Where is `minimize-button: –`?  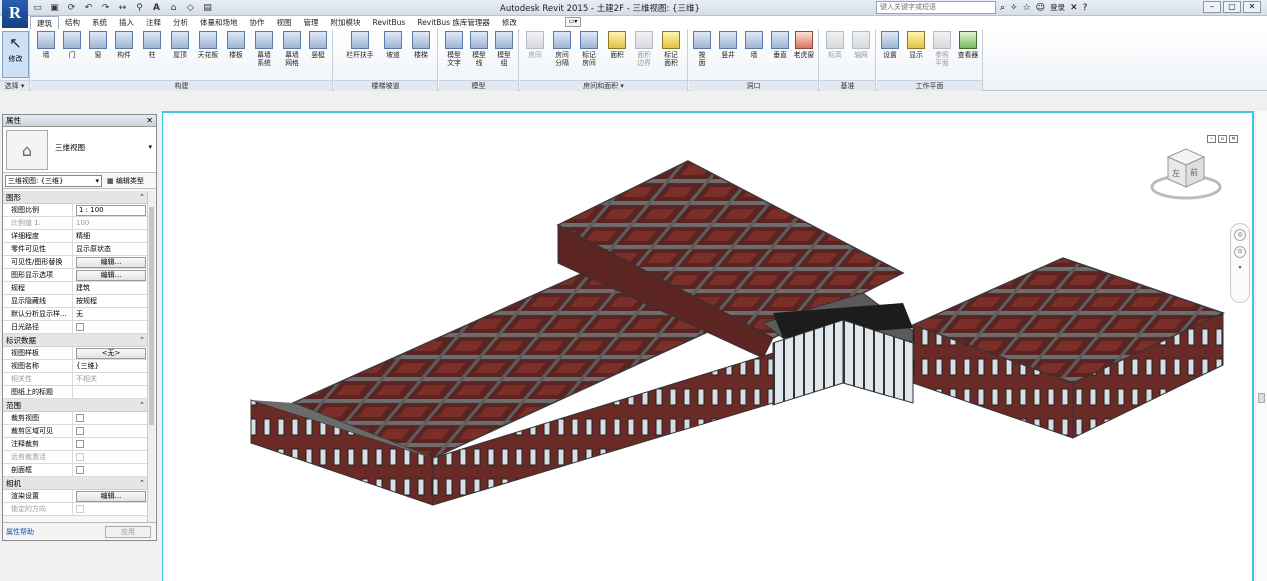 minimize-button: – is located at coordinates (1212, 7).